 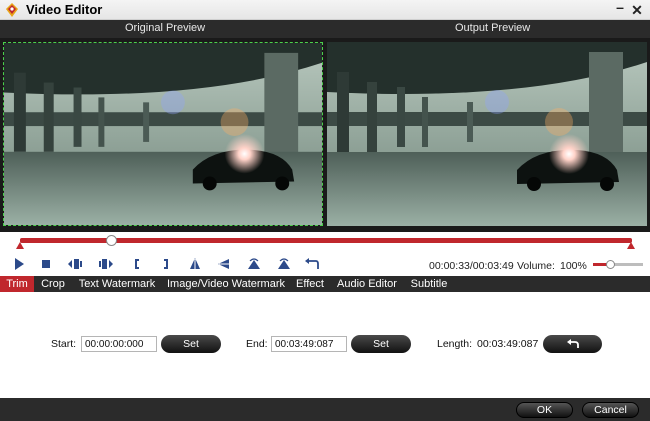 What do you see at coordinates (254, 264) in the screenshot?
I see `rotate-left-icon` at bounding box center [254, 264].